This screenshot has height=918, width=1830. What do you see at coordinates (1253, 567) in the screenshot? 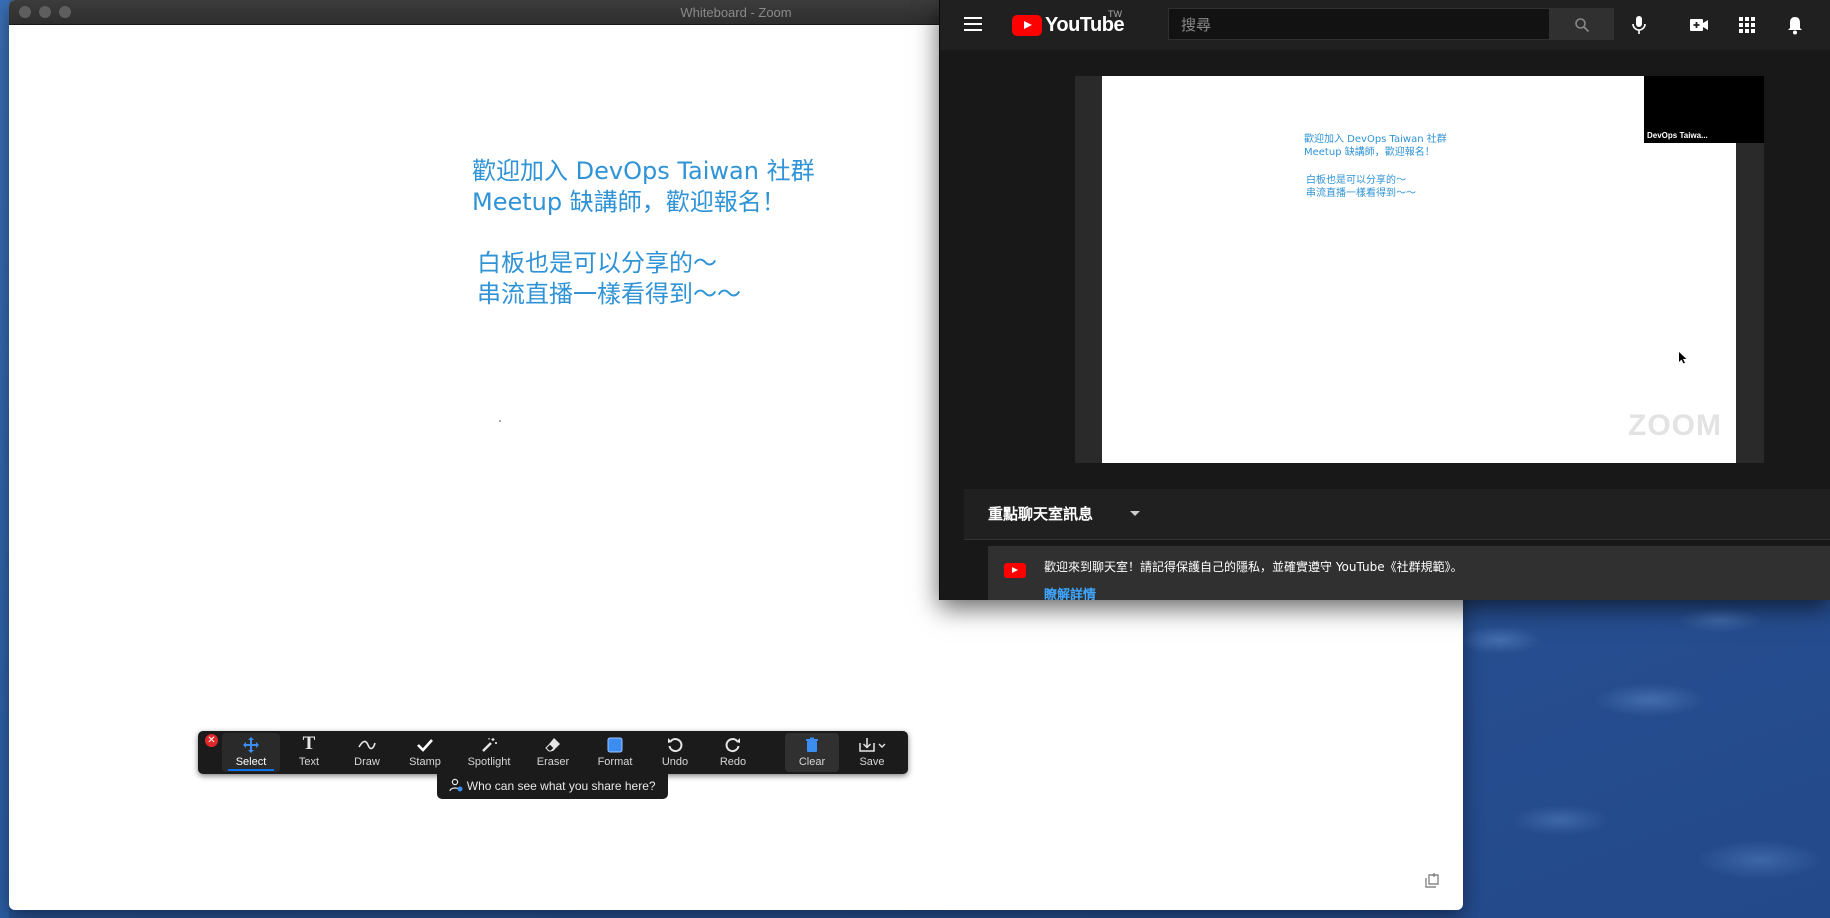
I see `chat-welcome-message: 歡迎來到聊天室！請記得保護自己的隱私，並確實遵守 YouTube《社群規範》。` at bounding box center [1253, 567].